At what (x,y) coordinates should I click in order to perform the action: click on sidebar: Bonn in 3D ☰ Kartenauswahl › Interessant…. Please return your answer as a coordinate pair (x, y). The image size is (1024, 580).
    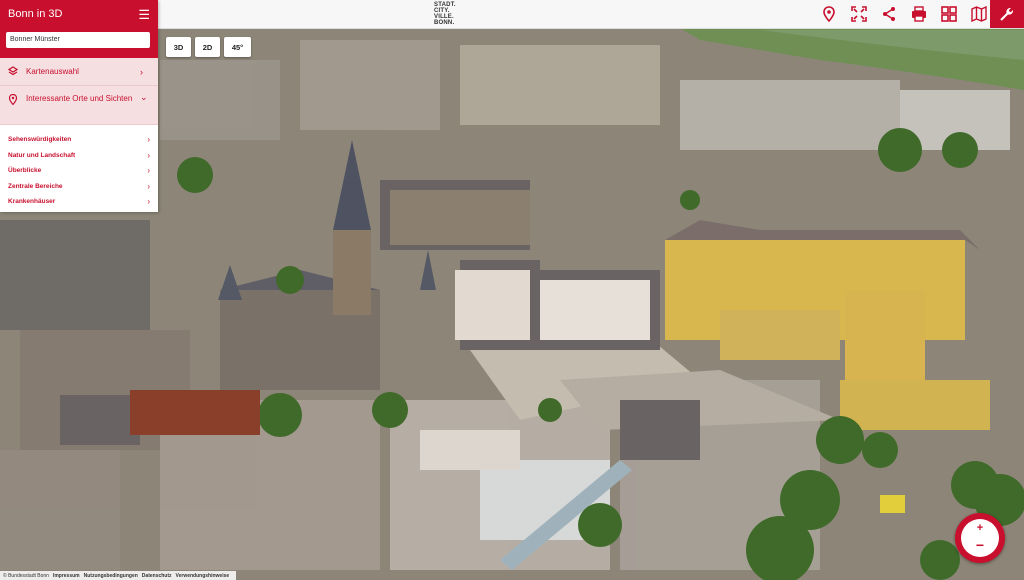
    Looking at the image, I should click on (79, 106).